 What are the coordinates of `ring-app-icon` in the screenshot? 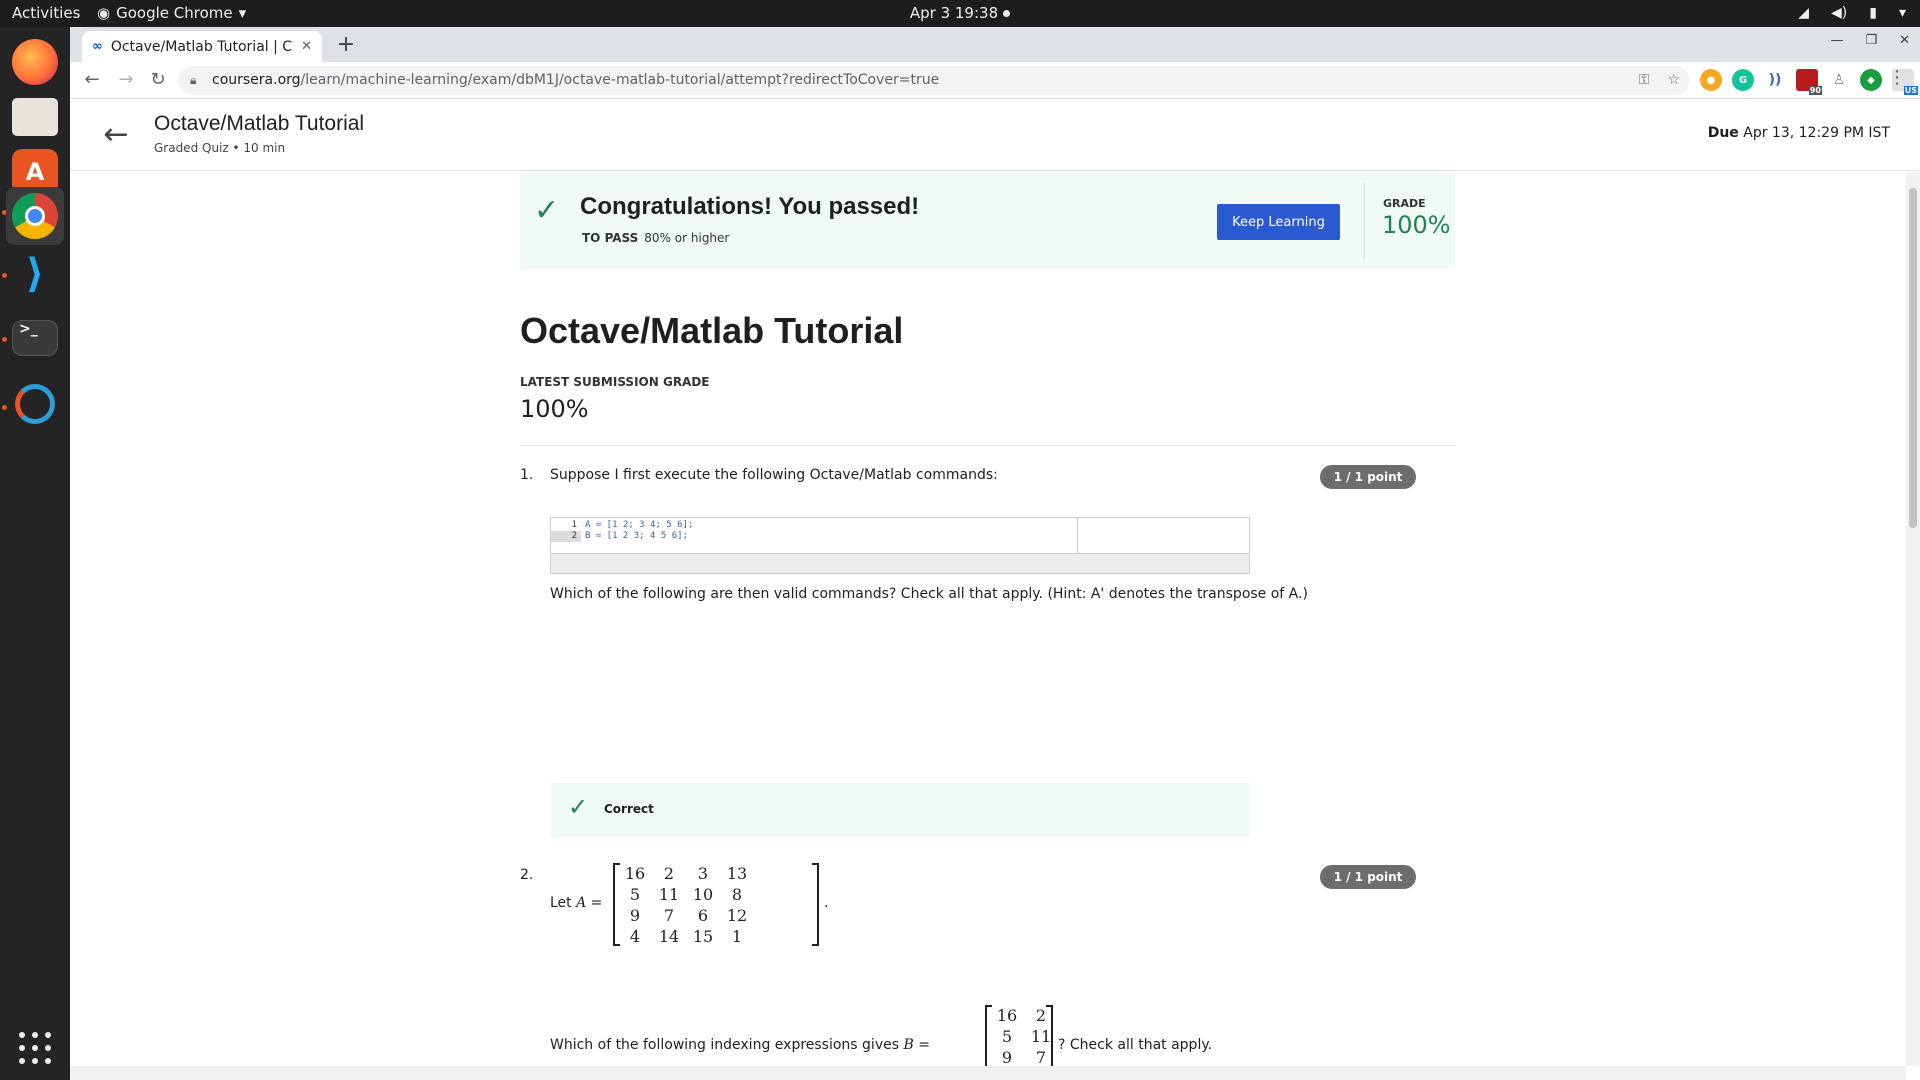 It's located at (35, 404).